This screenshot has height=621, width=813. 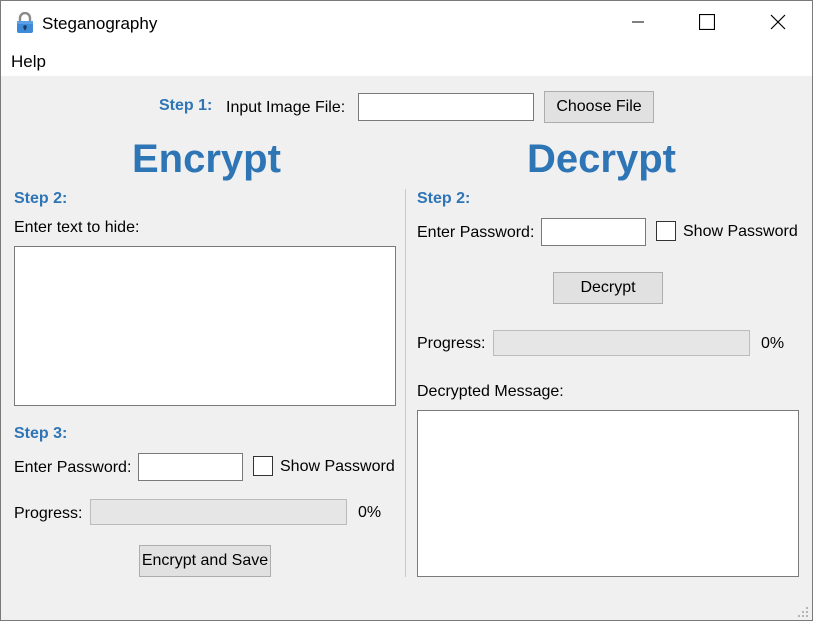 What do you see at coordinates (490, 391) in the screenshot?
I see `decrypted-message-label: Decrypted Message:` at bounding box center [490, 391].